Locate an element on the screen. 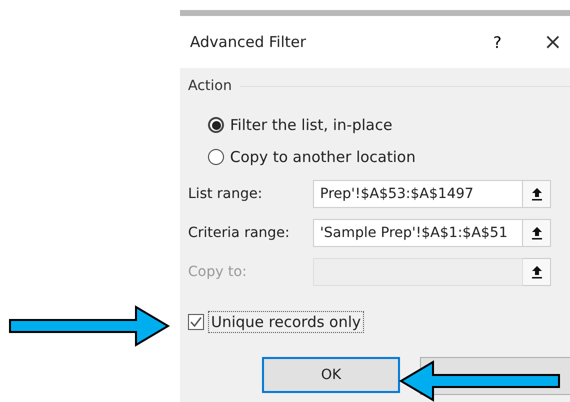 The width and height of the screenshot is (570, 402). checkbox is located at coordinates (196, 322).